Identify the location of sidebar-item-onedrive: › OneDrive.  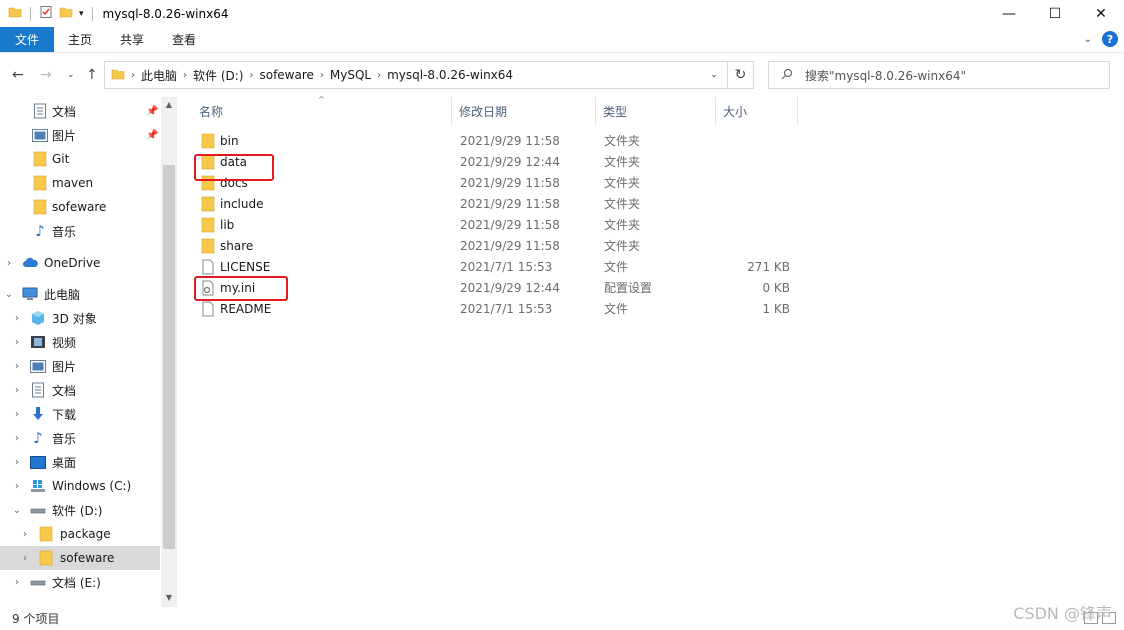
(80, 263).